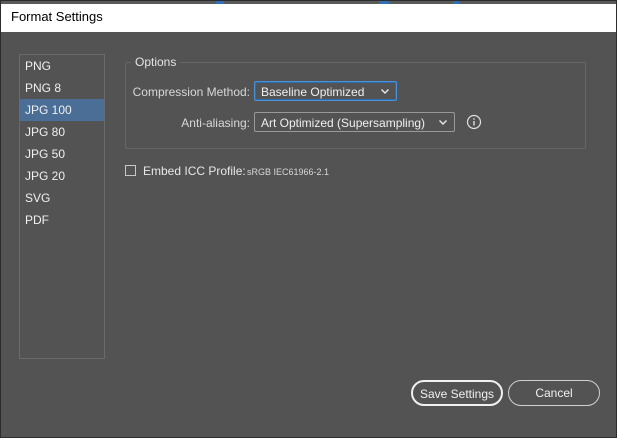  I want to click on anti-aliasing-label: Anti-aliasing:, so click(215, 123).